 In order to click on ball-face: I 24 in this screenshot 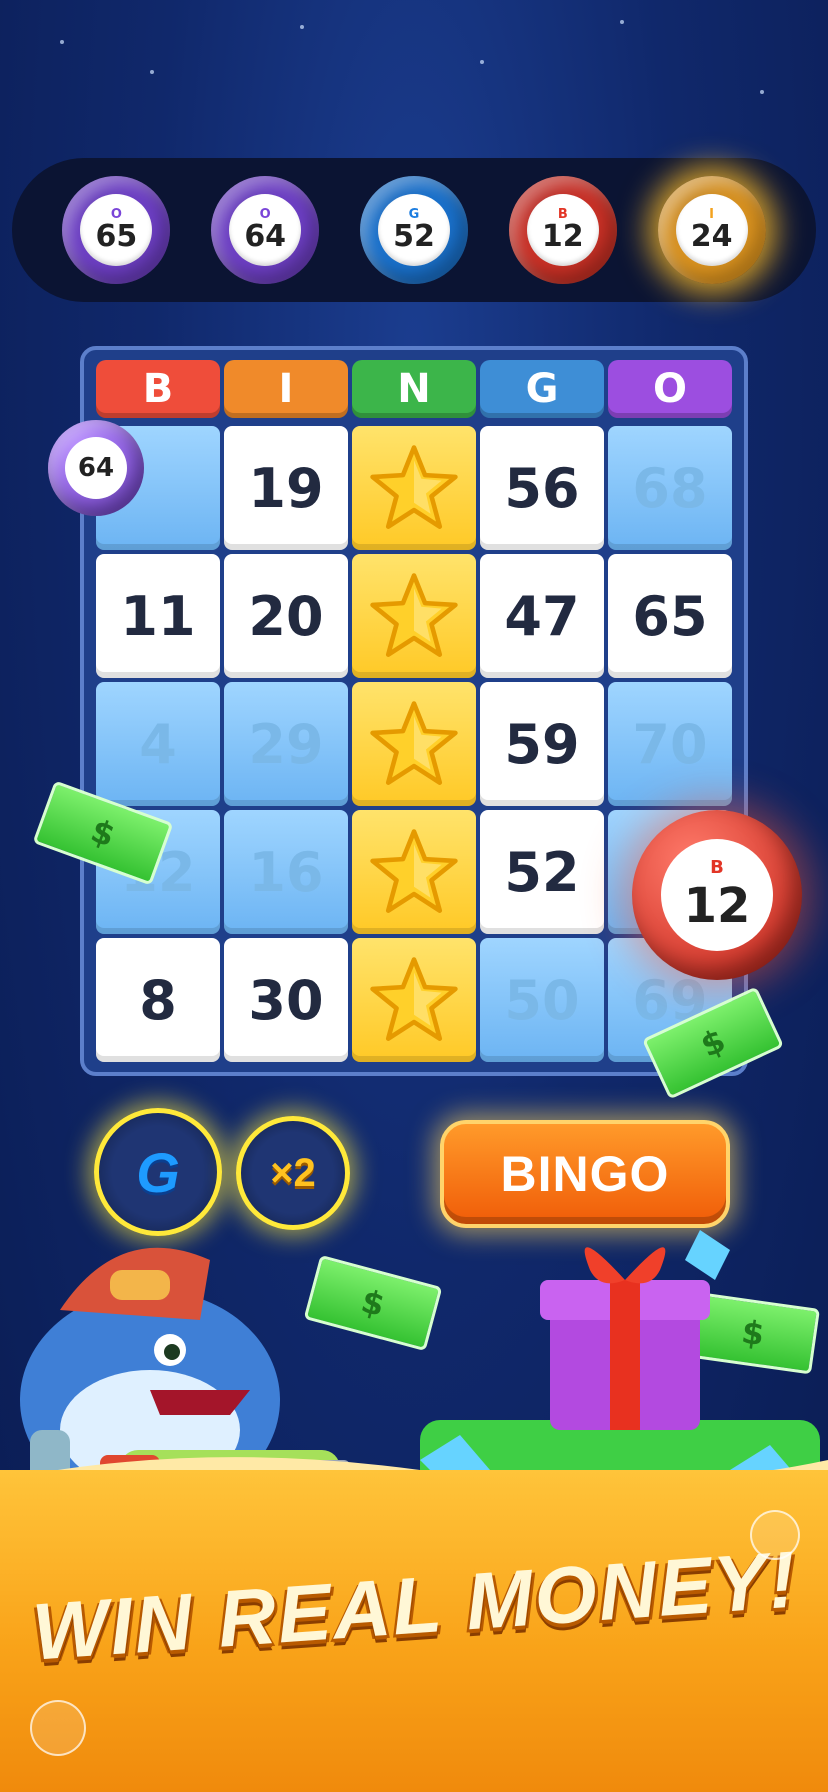, I will do `click(711, 230)`.